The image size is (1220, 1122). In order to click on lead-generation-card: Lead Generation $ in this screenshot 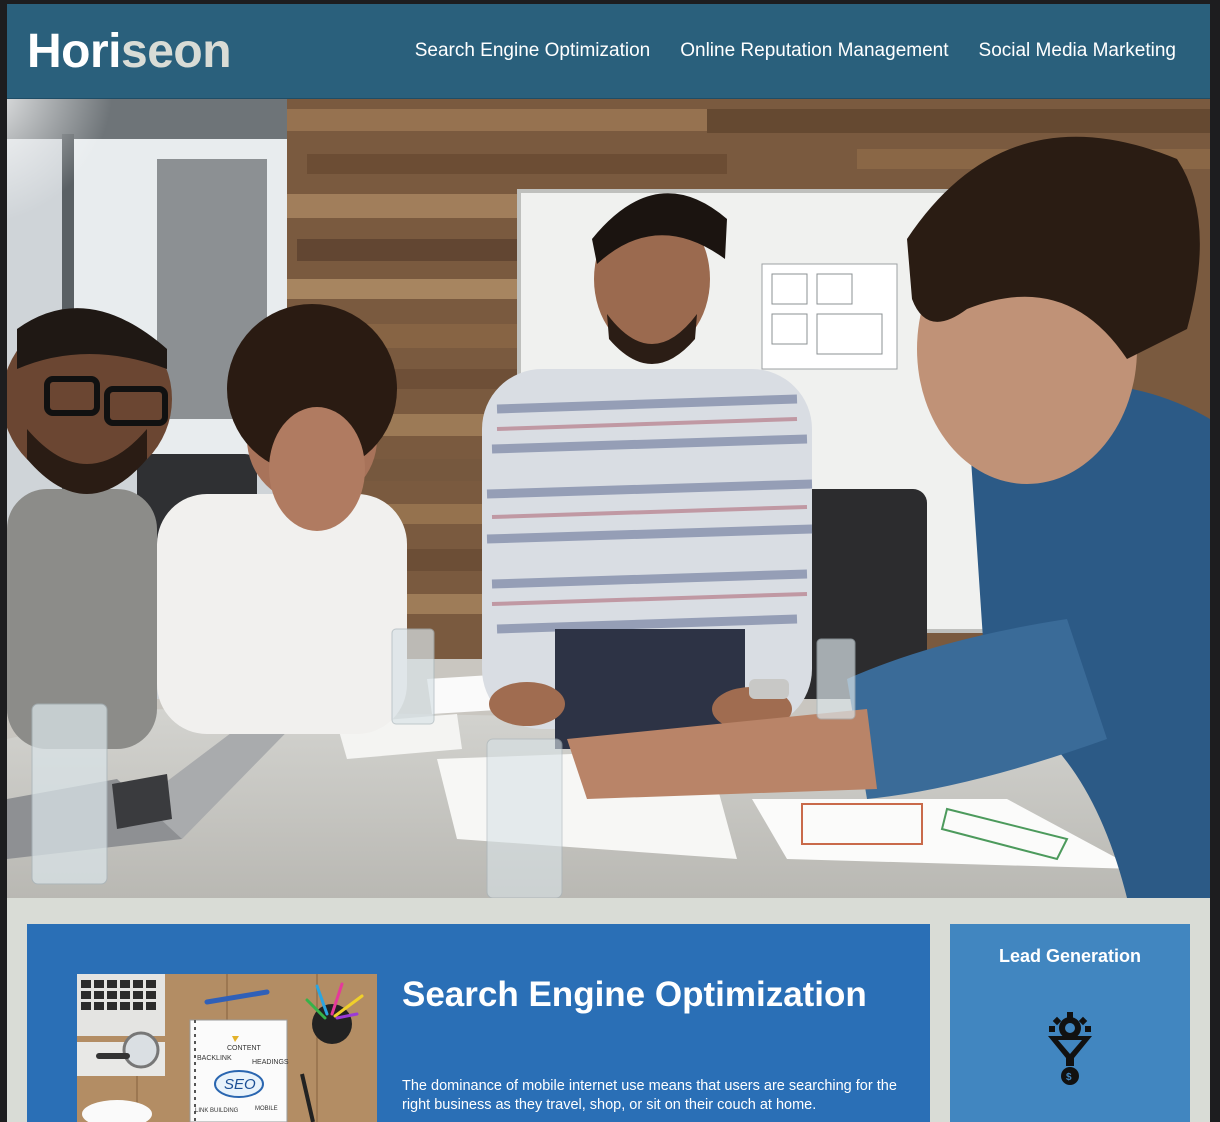, I will do `click(1070, 1023)`.